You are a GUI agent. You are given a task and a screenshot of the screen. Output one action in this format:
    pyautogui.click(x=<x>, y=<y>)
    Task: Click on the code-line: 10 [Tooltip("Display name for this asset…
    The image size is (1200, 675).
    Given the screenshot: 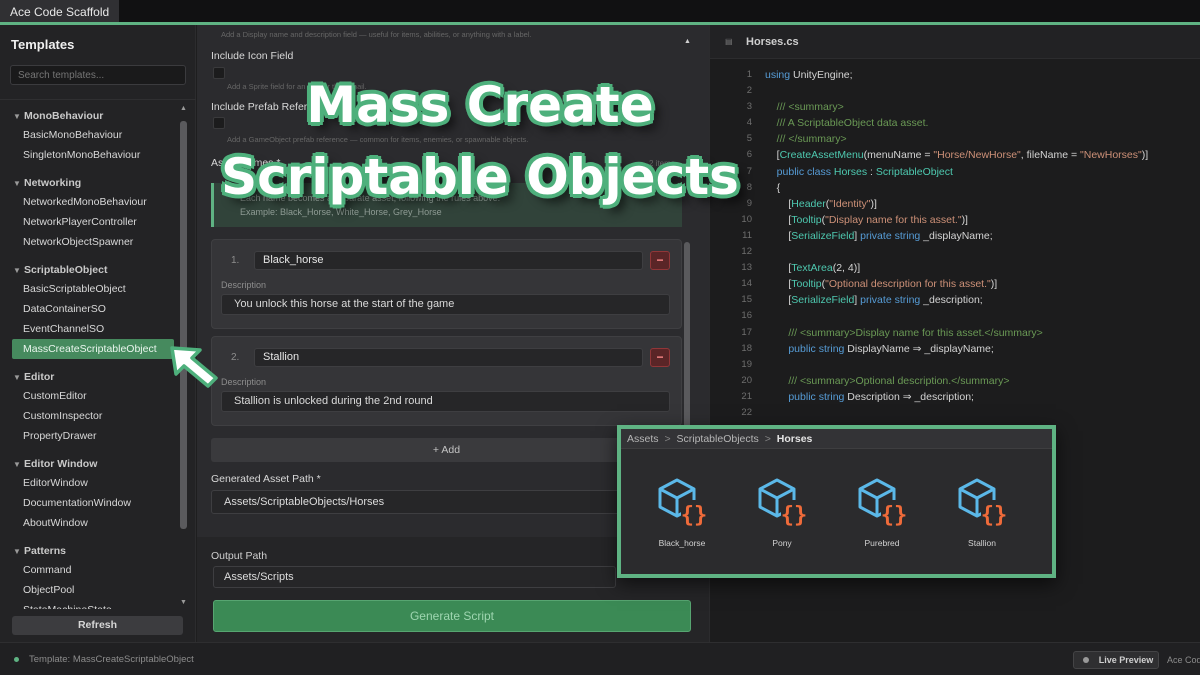 What is the action you would take?
    pyautogui.click(x=854, y=219)
    